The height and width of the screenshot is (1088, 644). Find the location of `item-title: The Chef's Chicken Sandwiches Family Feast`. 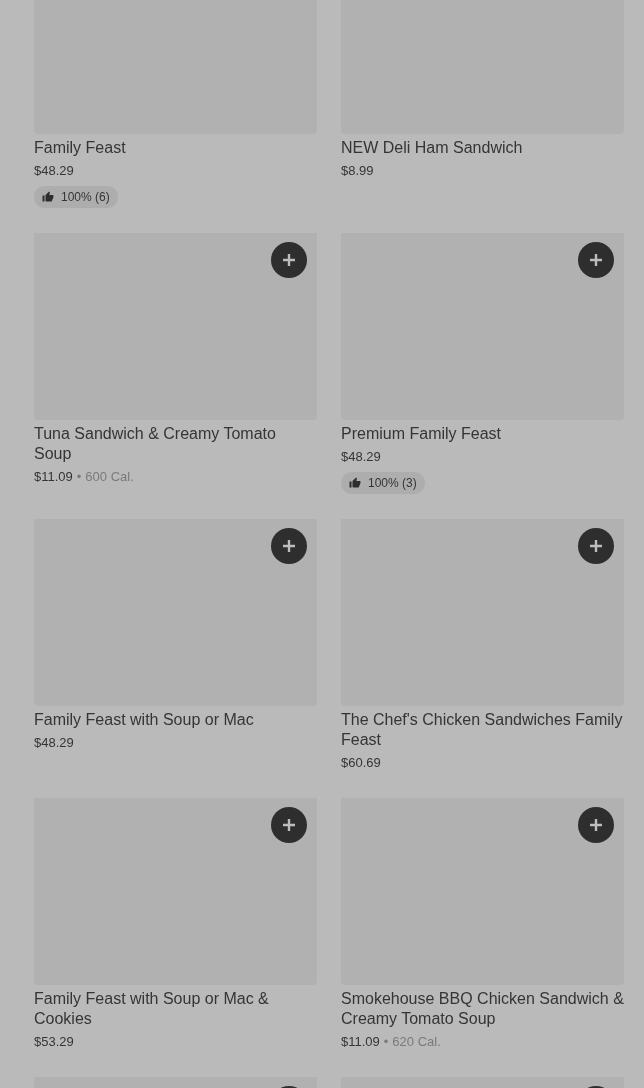

item-title: The Chef's Chicken Sandwiches Family Feast is located at coordinates (482, 730).